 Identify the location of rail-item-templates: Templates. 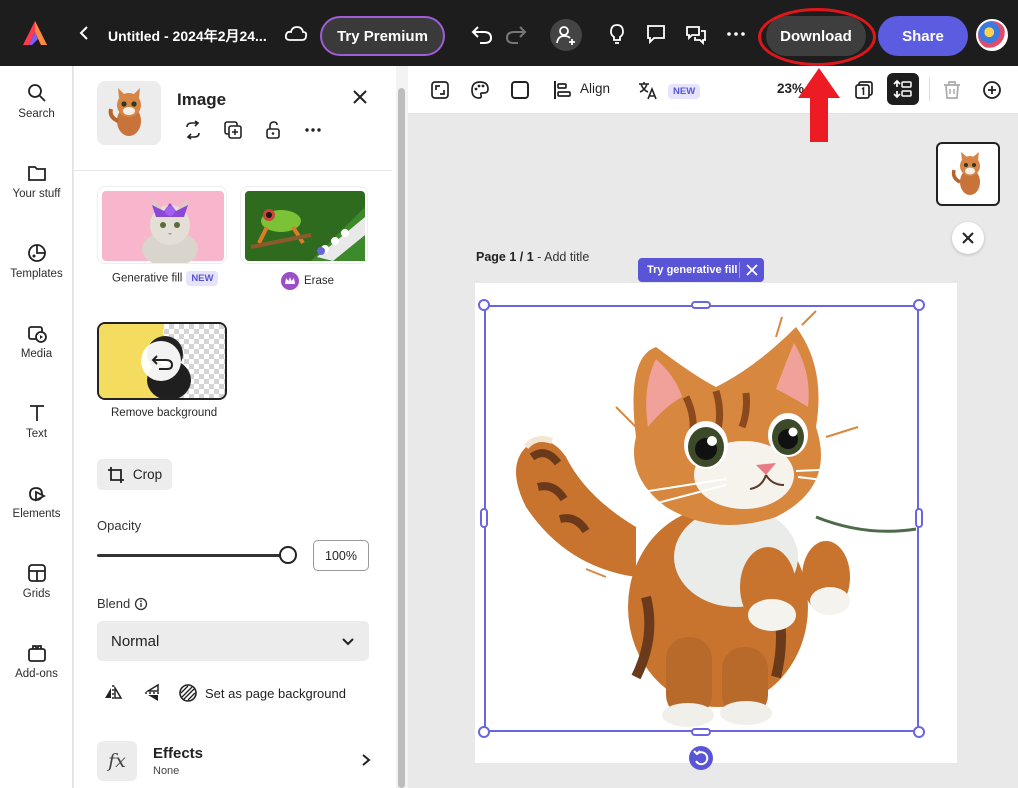
(36, 260).